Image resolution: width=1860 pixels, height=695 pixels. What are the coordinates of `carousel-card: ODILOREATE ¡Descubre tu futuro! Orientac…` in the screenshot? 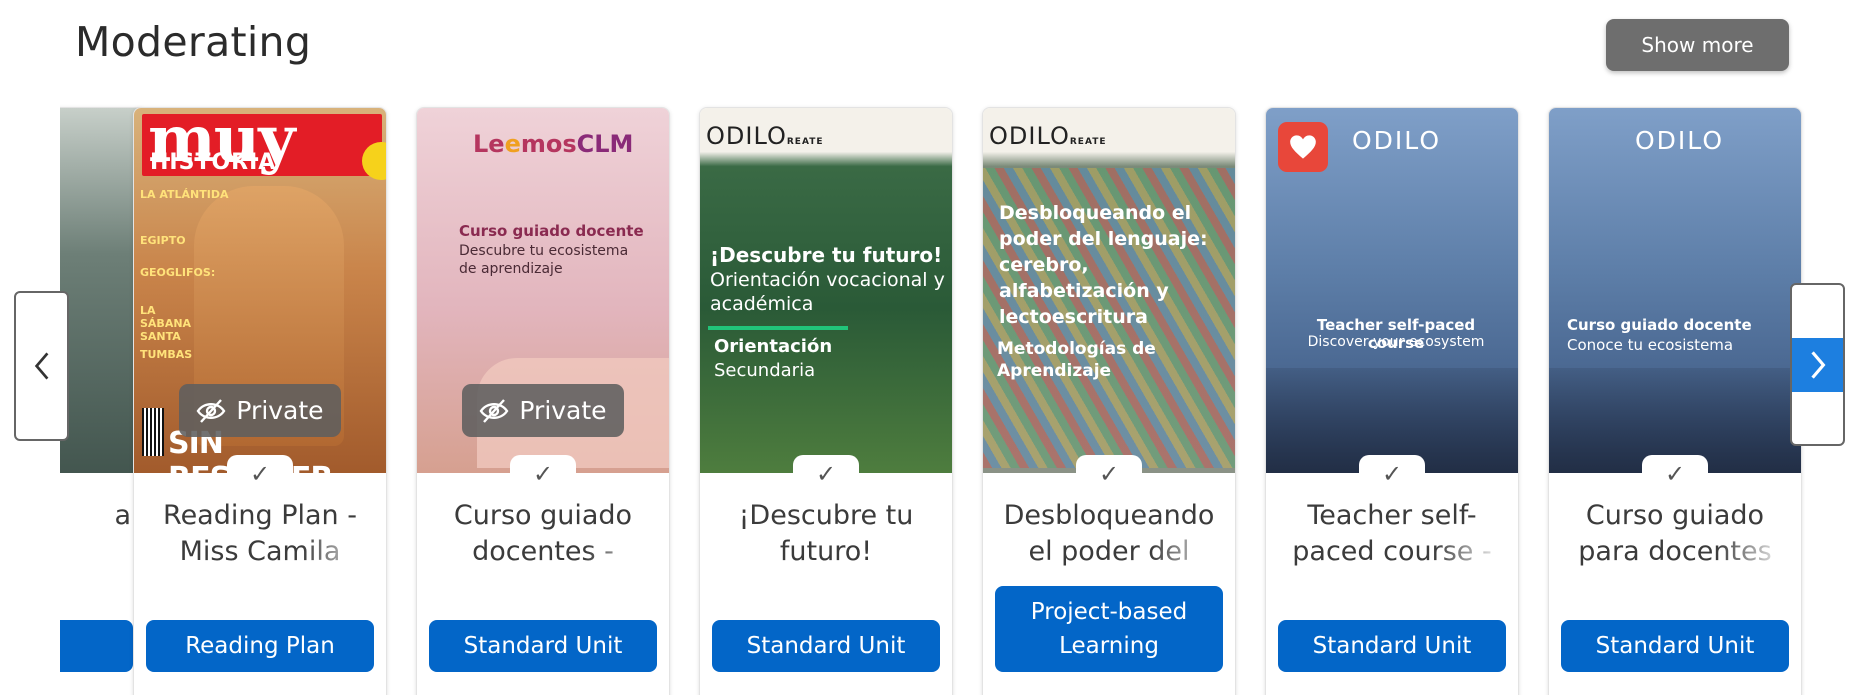 It's located at (826, 401).